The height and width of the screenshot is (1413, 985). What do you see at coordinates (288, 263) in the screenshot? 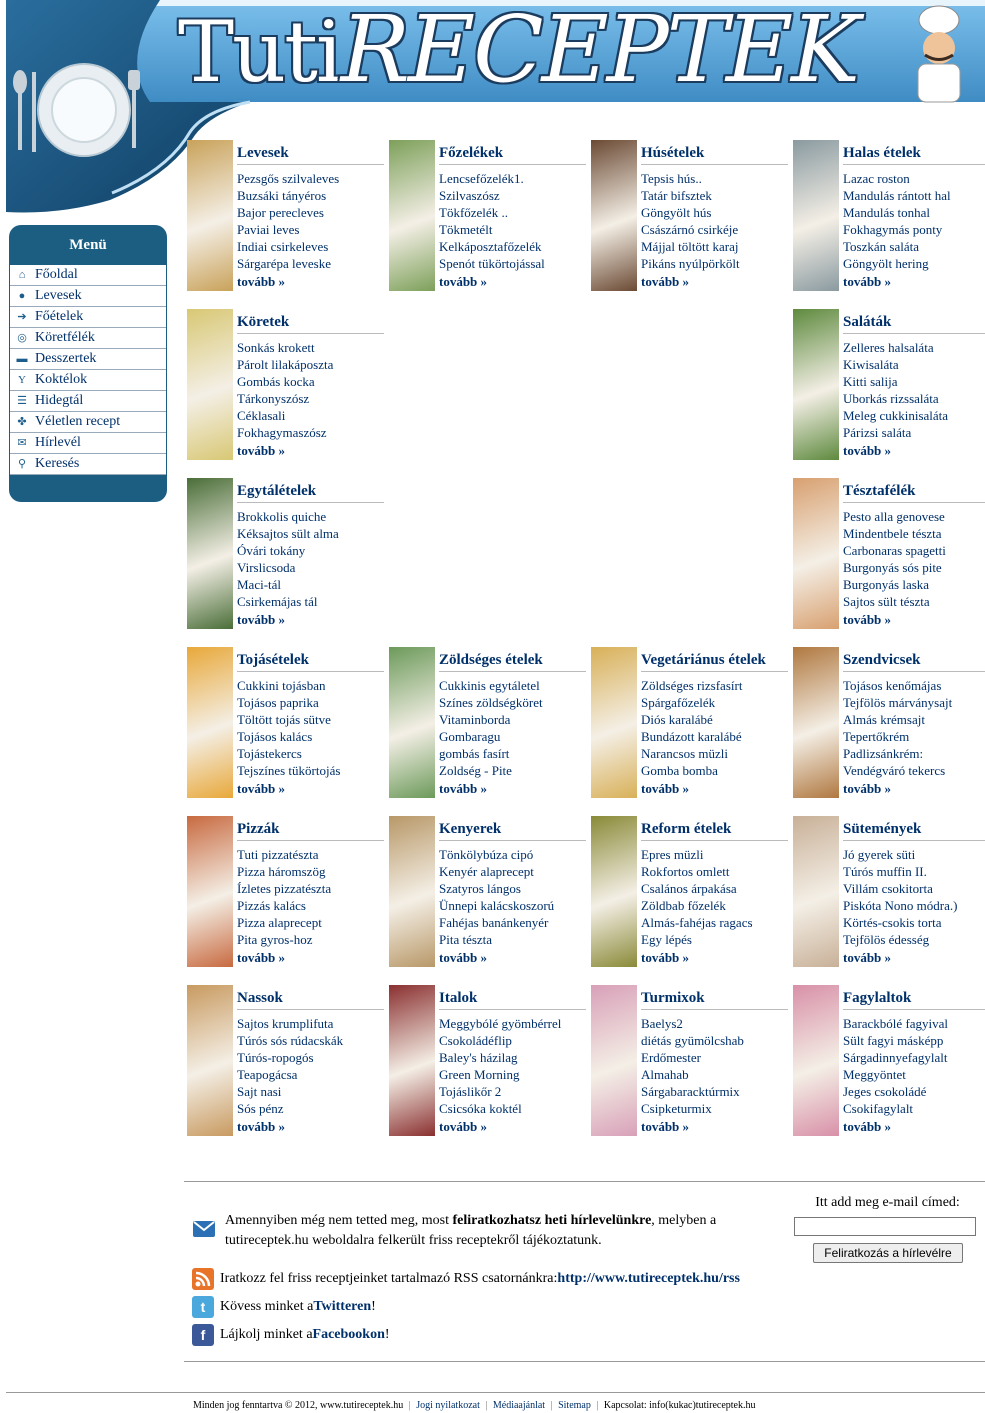
I see `recipe-link: Sárgarépa leveske` at bounding box center [288, 263].